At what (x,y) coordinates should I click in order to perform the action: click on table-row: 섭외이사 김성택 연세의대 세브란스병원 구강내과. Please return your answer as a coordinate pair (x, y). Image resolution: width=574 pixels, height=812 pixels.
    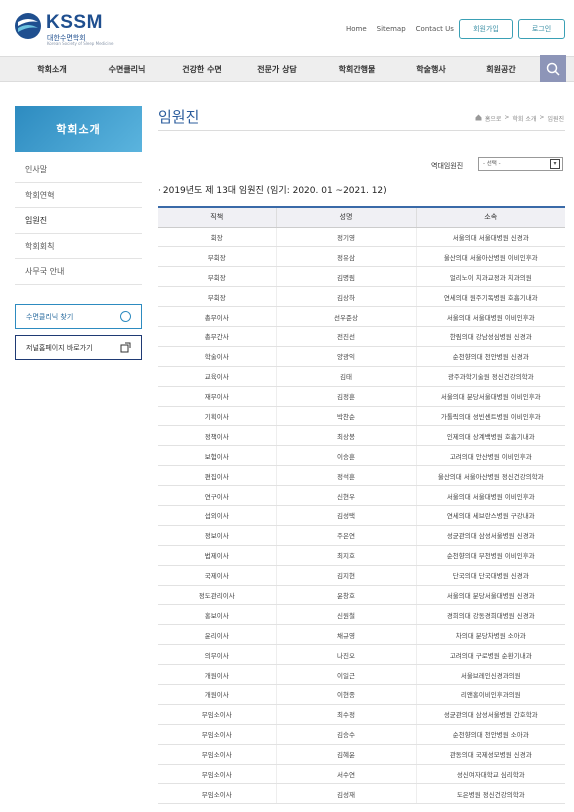
    Looking at the image, I should click on (361, 515).